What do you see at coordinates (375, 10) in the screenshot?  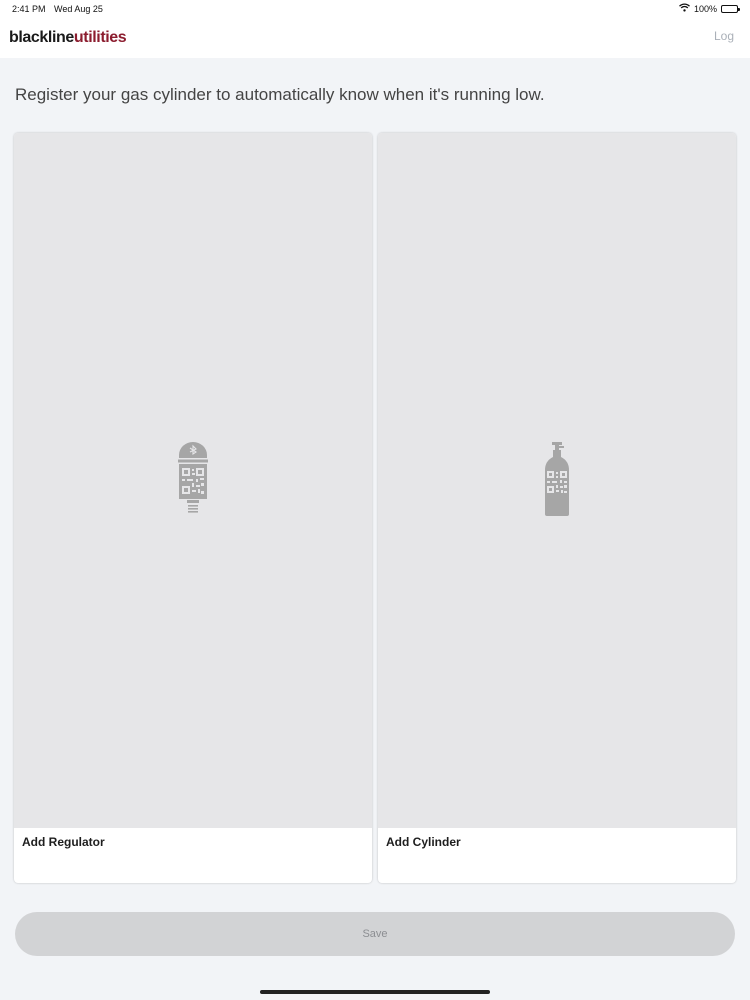 I see `status-bar: 2:41 PM Wed Aug 25 100%` at bounding box center [375, 10].